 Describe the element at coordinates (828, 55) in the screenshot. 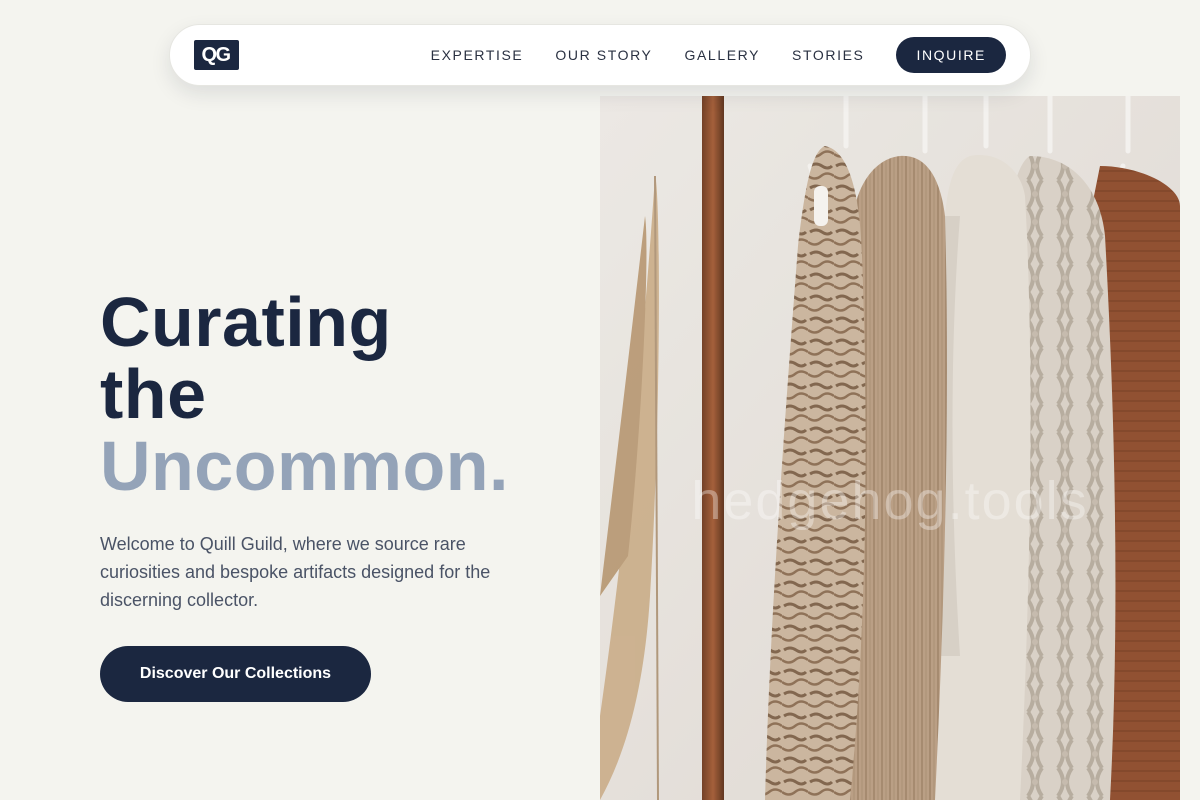

I see `nav-link-stories: STORIES` at that location.